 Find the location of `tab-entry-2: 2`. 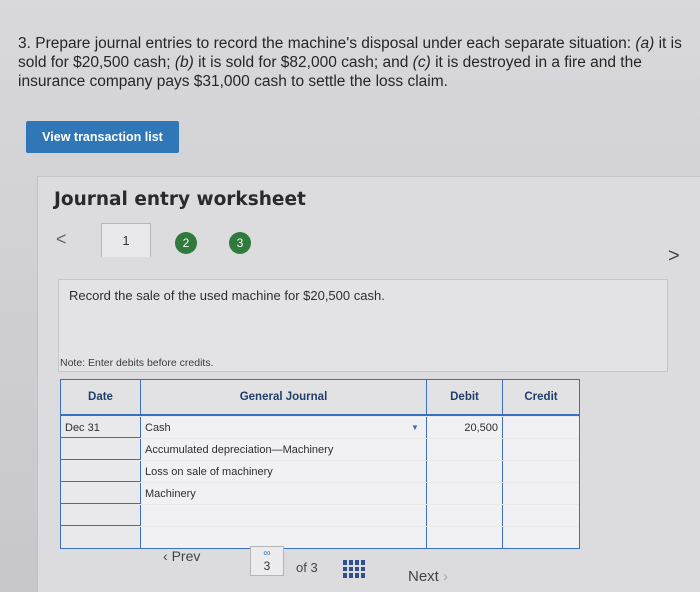

tab-entry-2: 2 is located at coordinates (186, 243).